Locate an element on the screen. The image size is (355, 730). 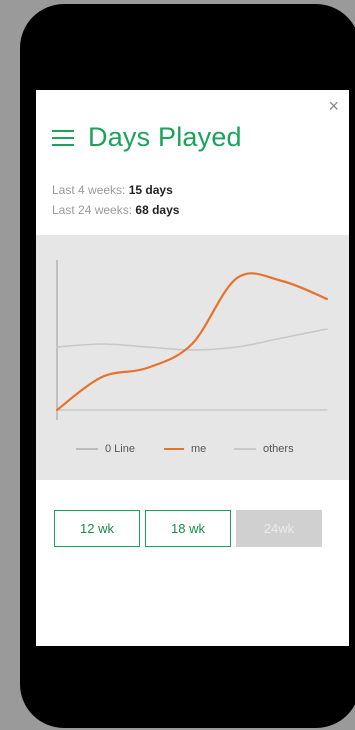
stat-last-4-label: Last 4 weeks: is located at coordinates (89, 190).